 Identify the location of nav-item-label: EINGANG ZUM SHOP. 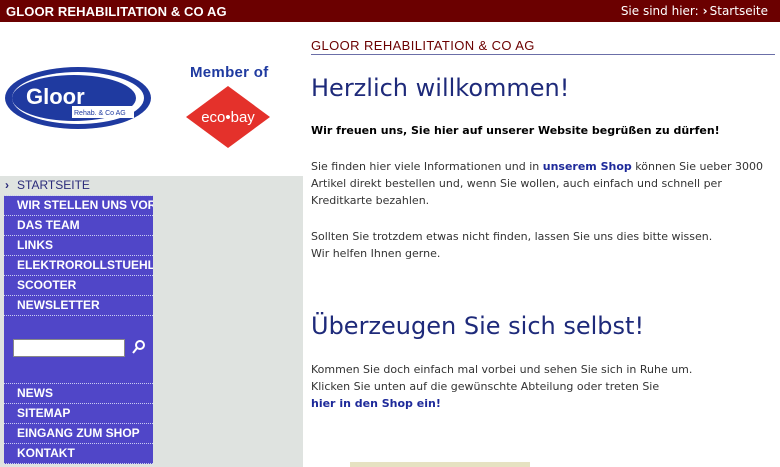
(78, 433).